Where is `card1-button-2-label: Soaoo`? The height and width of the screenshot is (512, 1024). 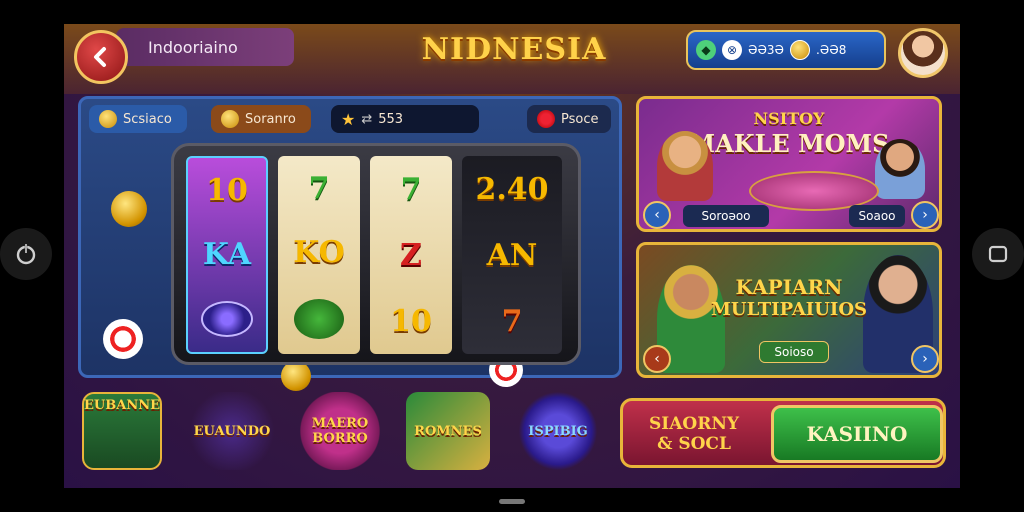 card1-button-2-label: Soaoo is located at coordinates (877, 216).